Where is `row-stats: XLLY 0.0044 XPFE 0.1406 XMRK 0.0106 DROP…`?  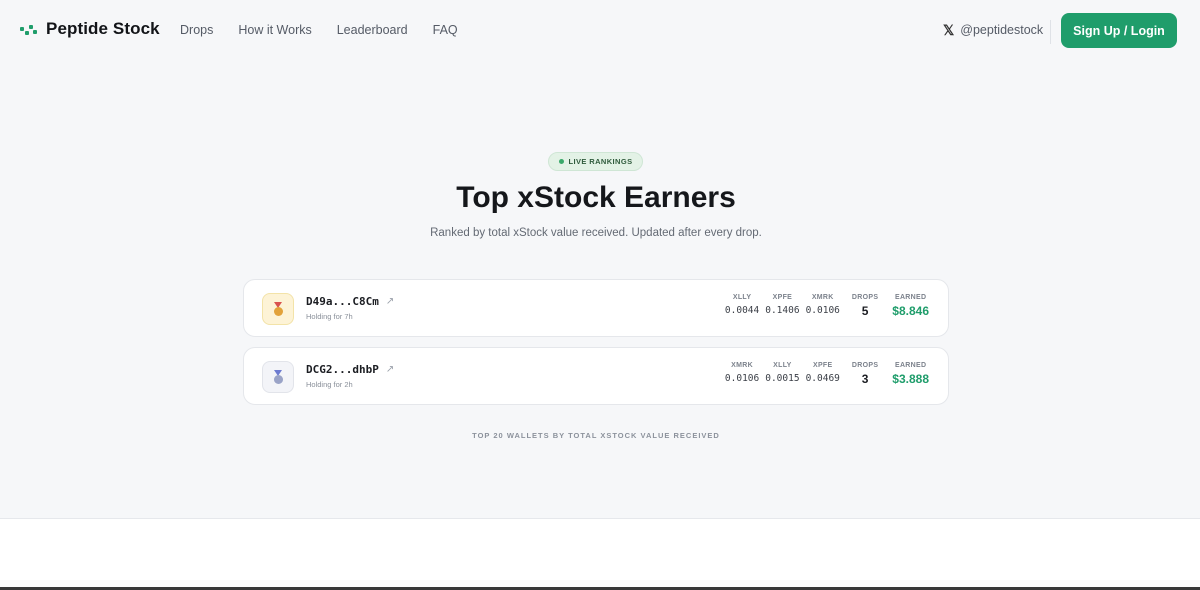
row-stats: XLLY 0.0044 XPFE 0.1406 XMRK 0.0106 DROP… is located at coordinates (827, 306).